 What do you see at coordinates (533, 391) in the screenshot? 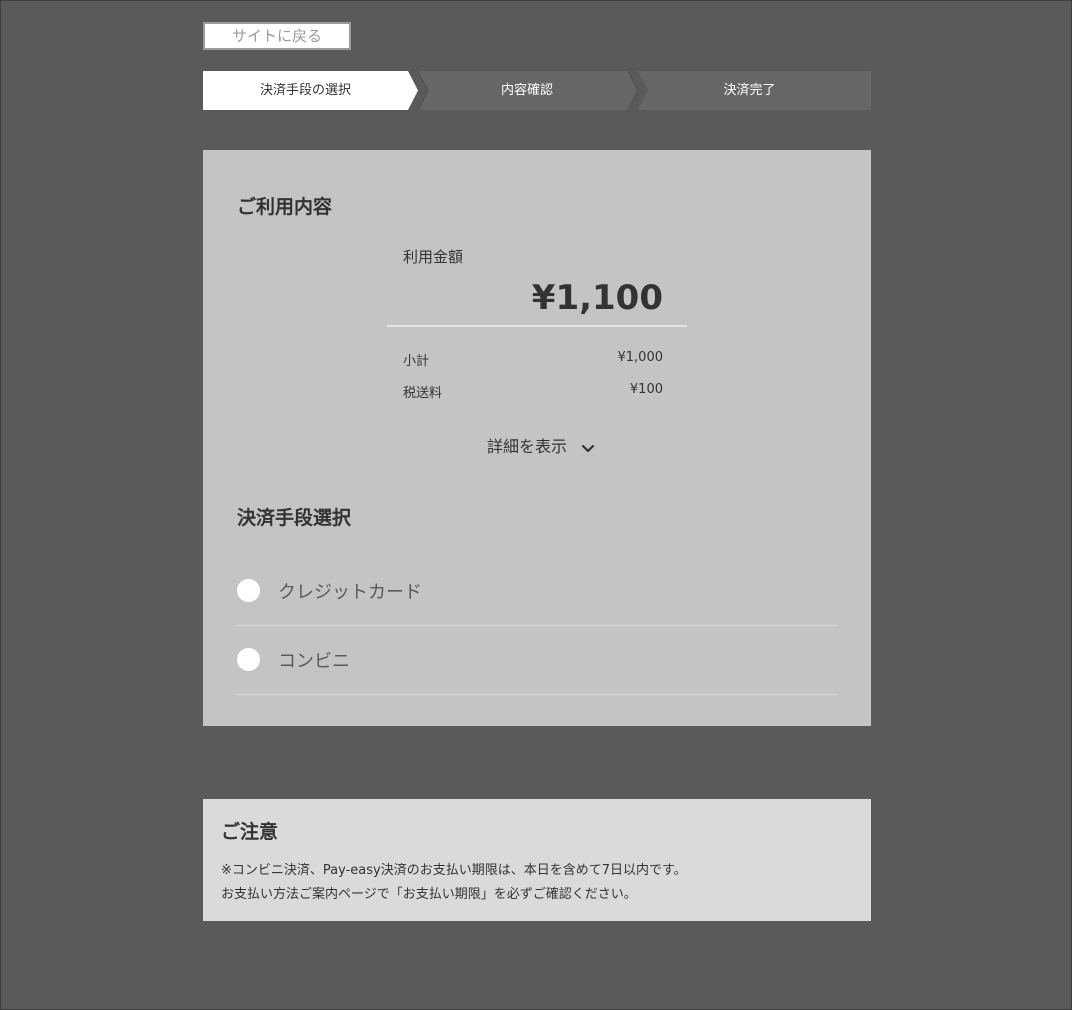
I see `tax-shipping-row: 税送料 ¥100` at bounding box center [533, 391].